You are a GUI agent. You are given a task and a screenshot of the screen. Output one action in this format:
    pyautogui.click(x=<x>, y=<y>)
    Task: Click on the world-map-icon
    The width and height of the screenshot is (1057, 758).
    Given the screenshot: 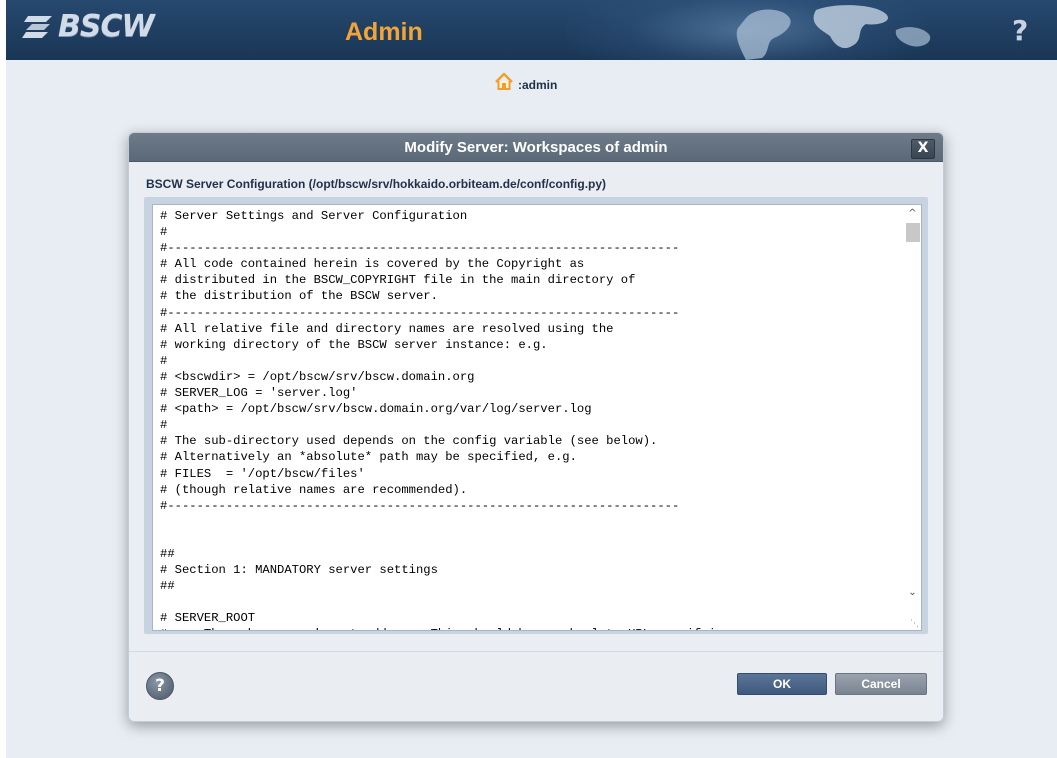 What is the action you would take?
    pyautogui.click(x=833, y=32)
    